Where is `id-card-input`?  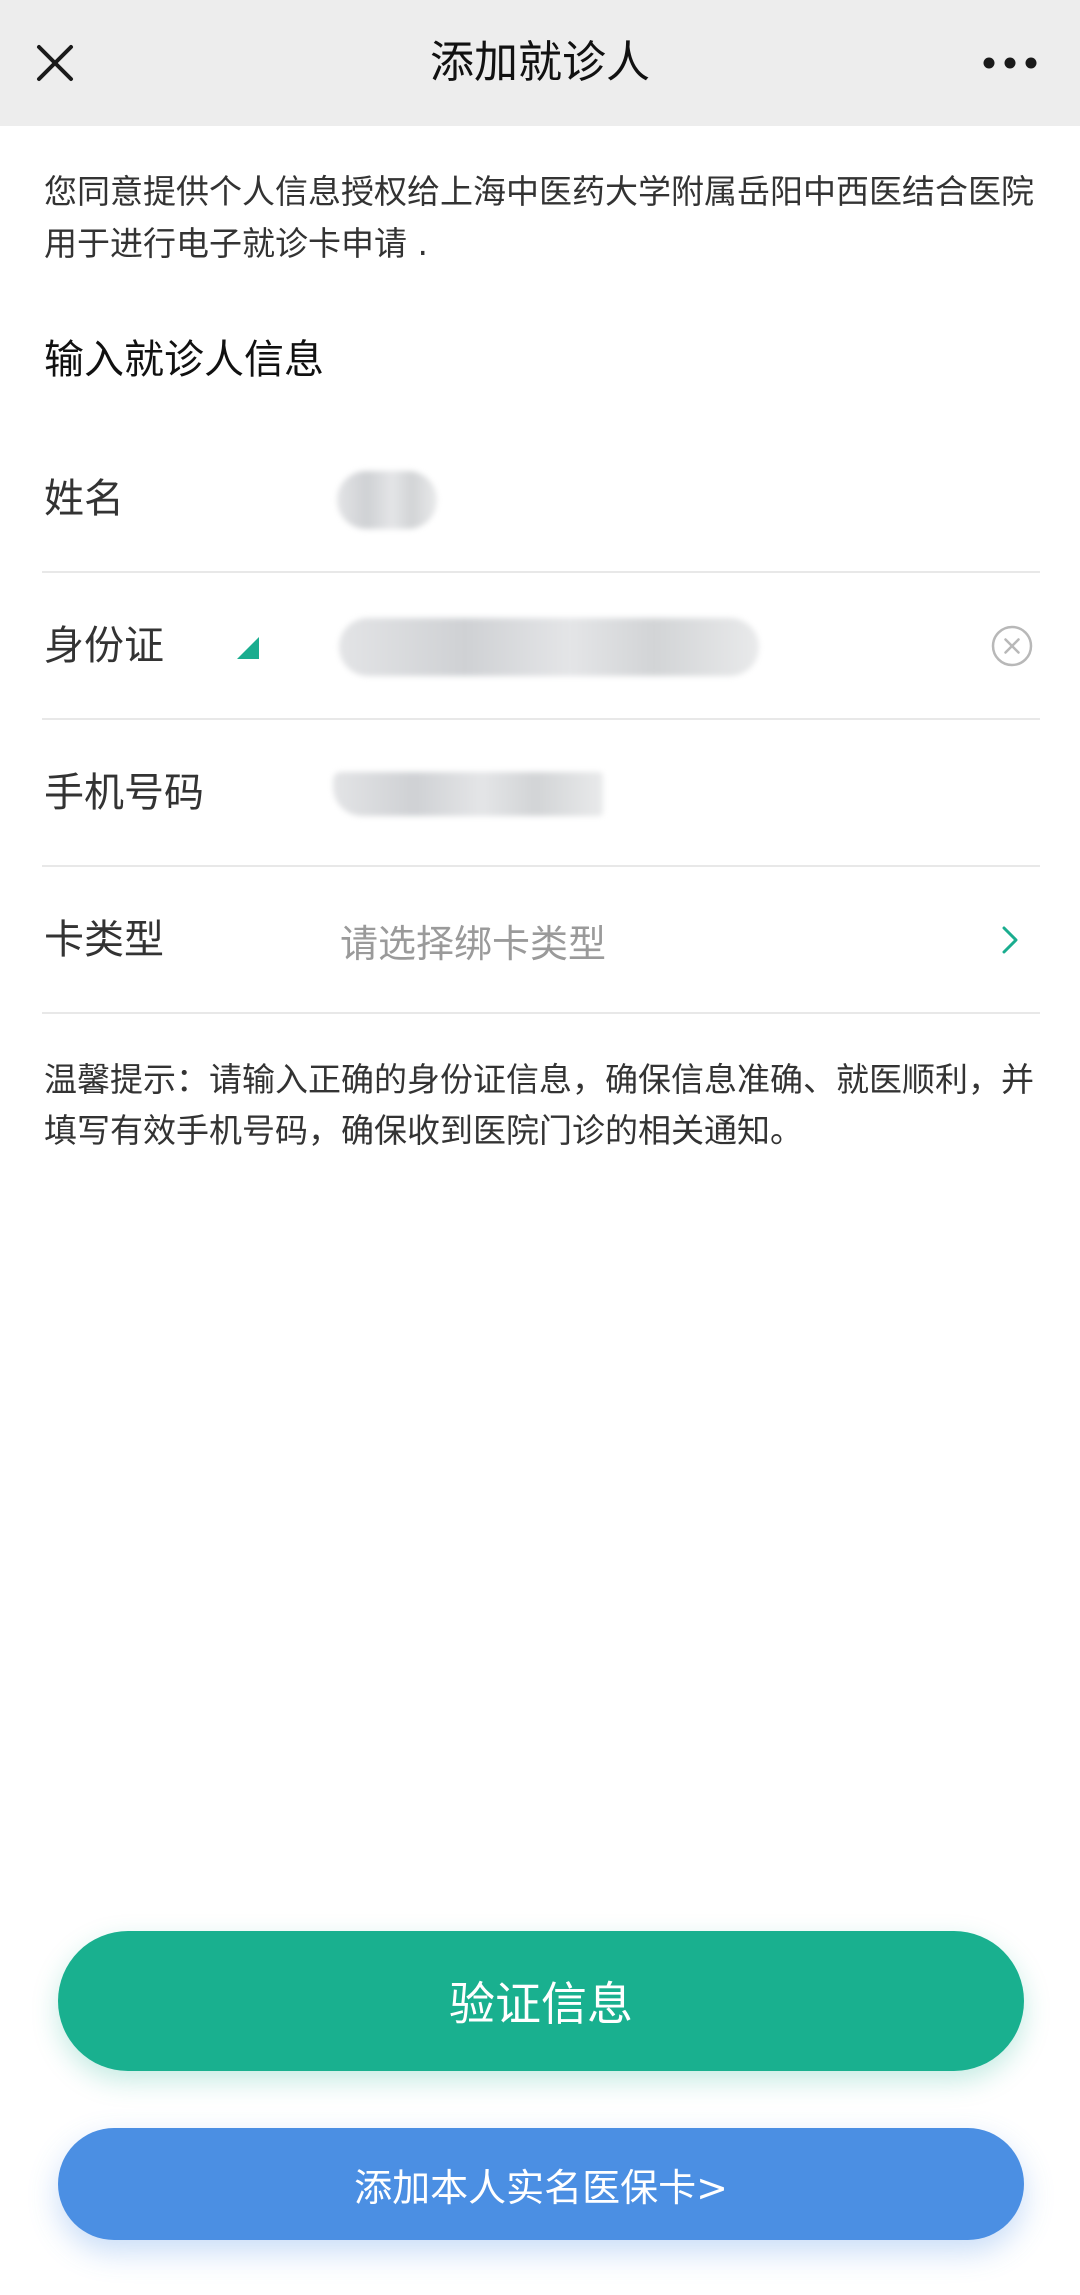
id-card-input is located at coordinates (627, 646).